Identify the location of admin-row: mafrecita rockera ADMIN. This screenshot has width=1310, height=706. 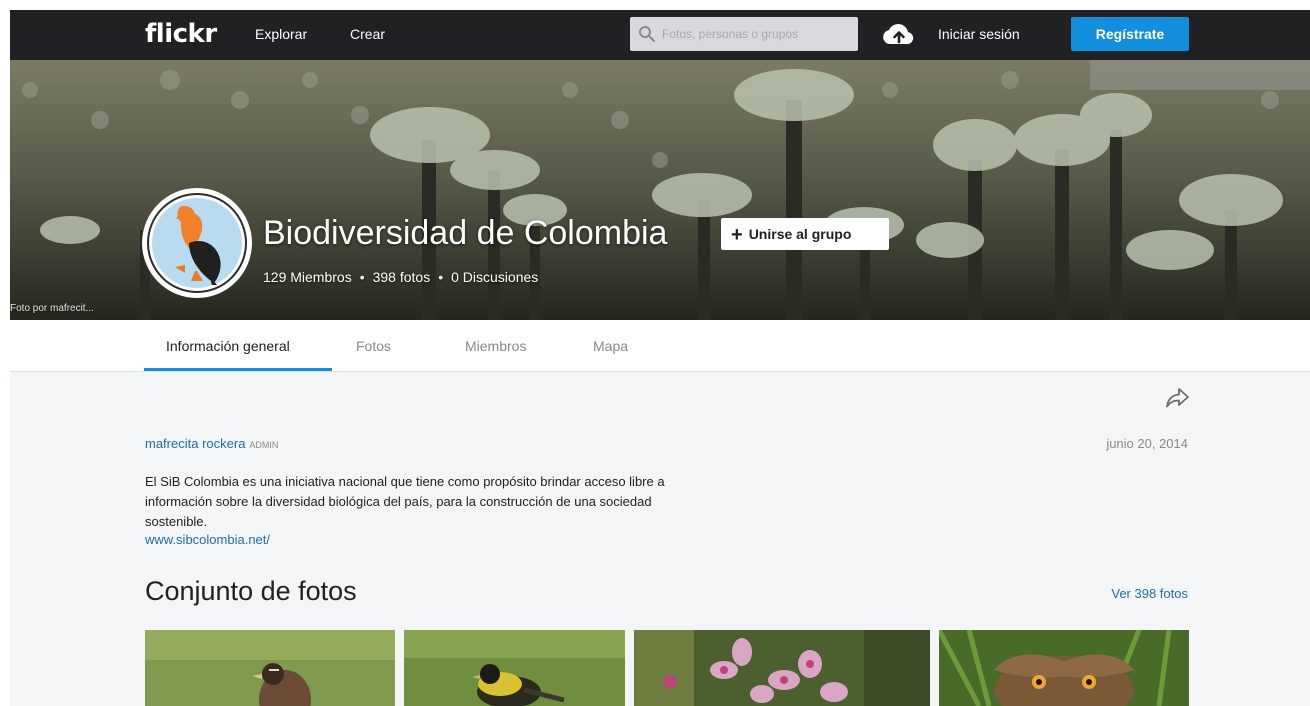
(211, 443).